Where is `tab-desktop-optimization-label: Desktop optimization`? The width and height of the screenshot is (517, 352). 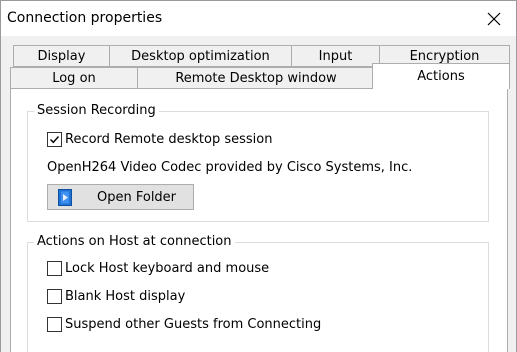 tab-desktop-optimization-label: Desktop optimization is located at coordinates (200, 56).